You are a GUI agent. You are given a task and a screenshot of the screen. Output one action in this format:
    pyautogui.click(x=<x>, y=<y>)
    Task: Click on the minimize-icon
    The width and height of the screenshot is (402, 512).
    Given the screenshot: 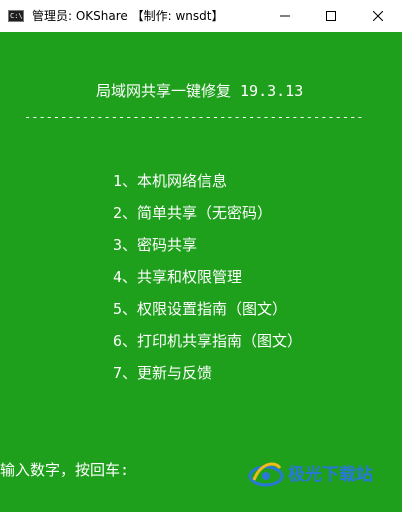 What is the action you would take?
    pyautogui.click(x=285, y=16)
    